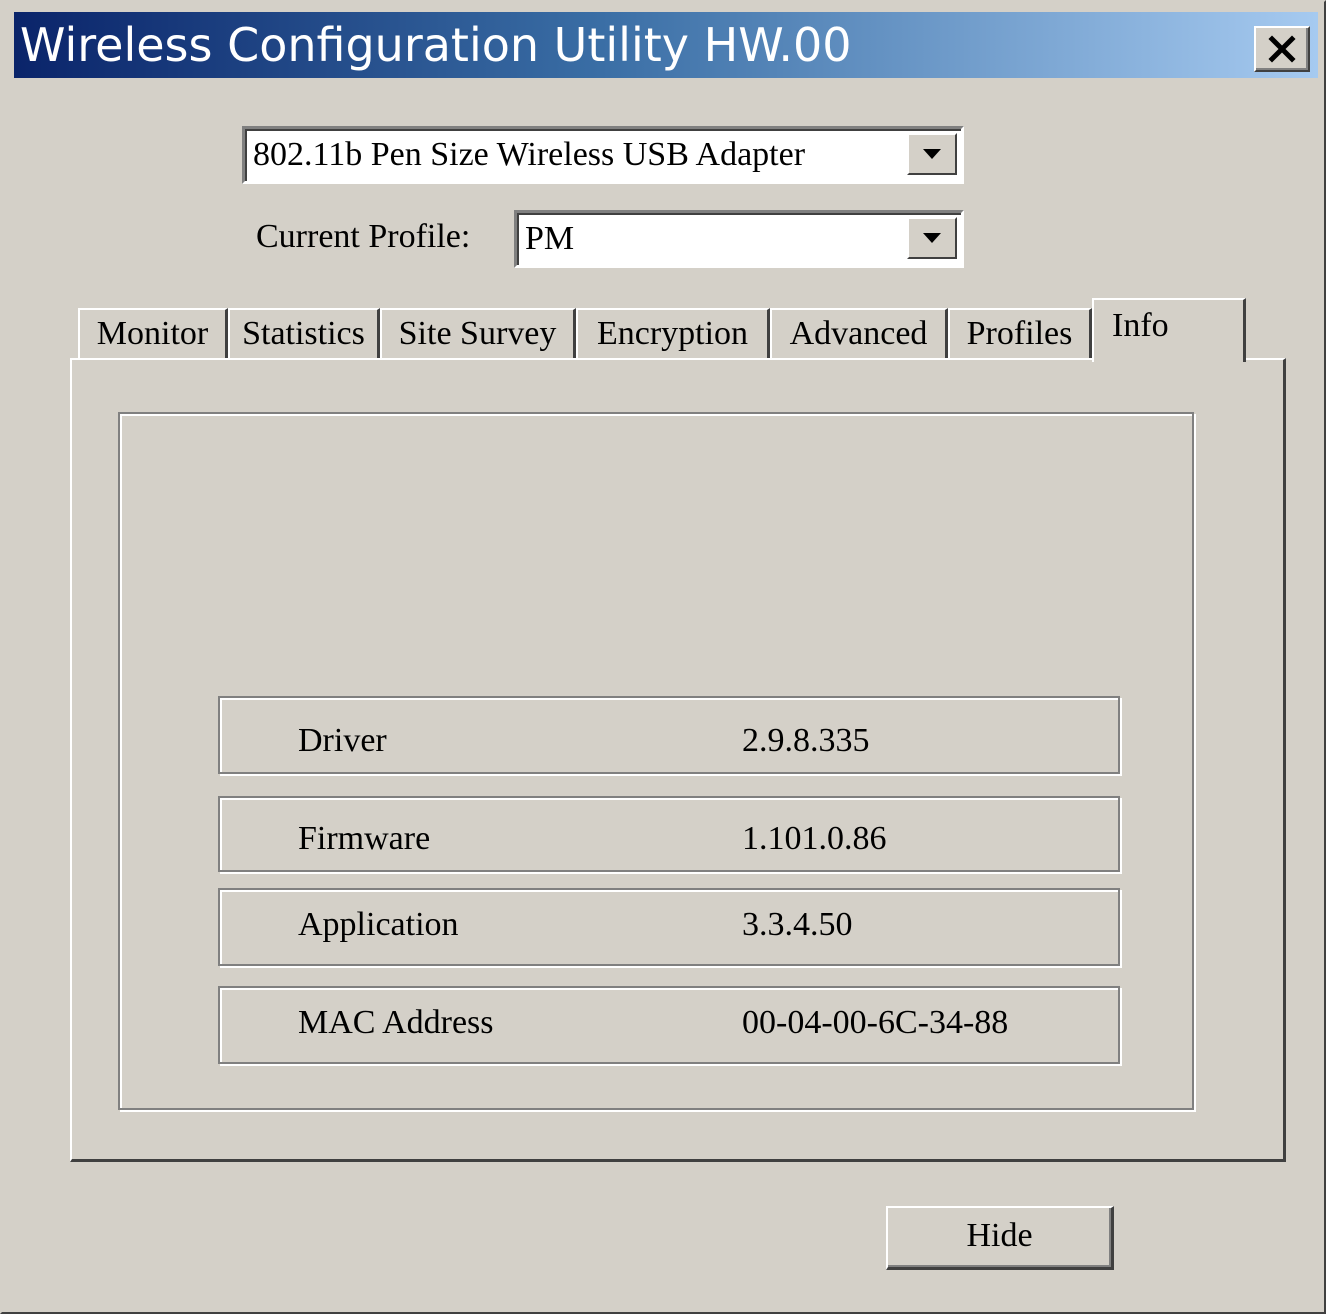 The height and width of the screenshot is (1314, 1326). I want to click on adapter-select: 802.11b Pen Size Wireless USB Adapter, so click(603, 155).